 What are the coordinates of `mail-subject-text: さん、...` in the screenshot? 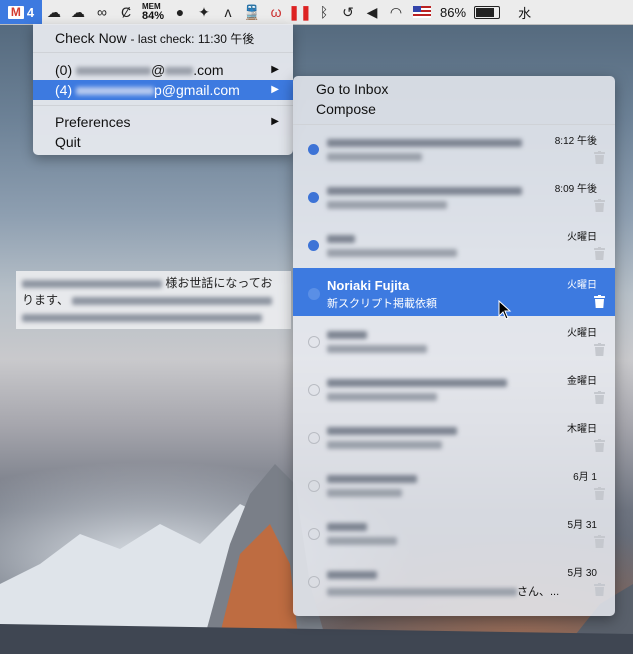 It's located at (538, 592).